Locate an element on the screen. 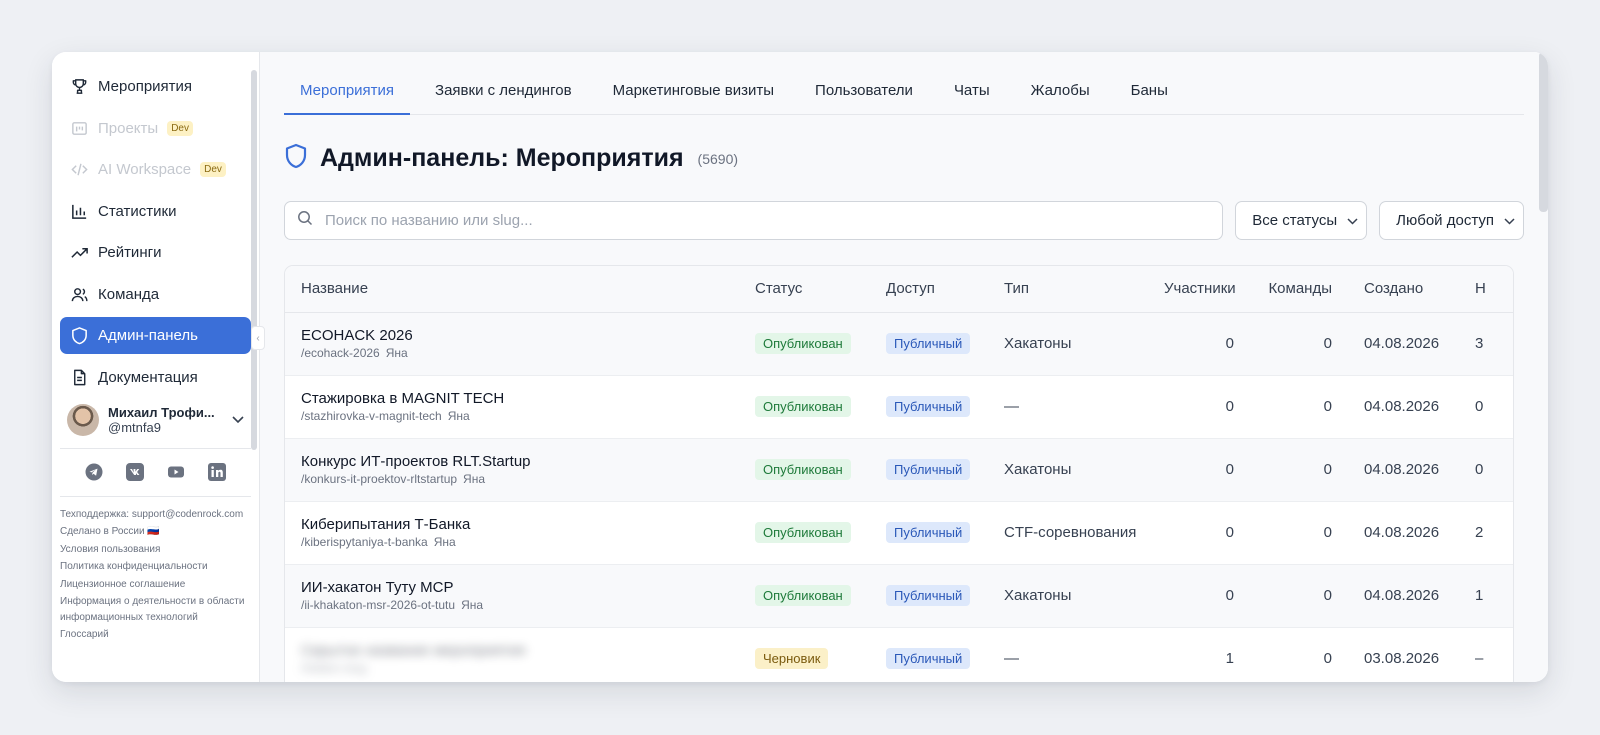 Image resolution: width=1600 pixels, height=735 pixels. footer-link: Техподдержка: support@codenrock.com is located at coordinates (155, 515).